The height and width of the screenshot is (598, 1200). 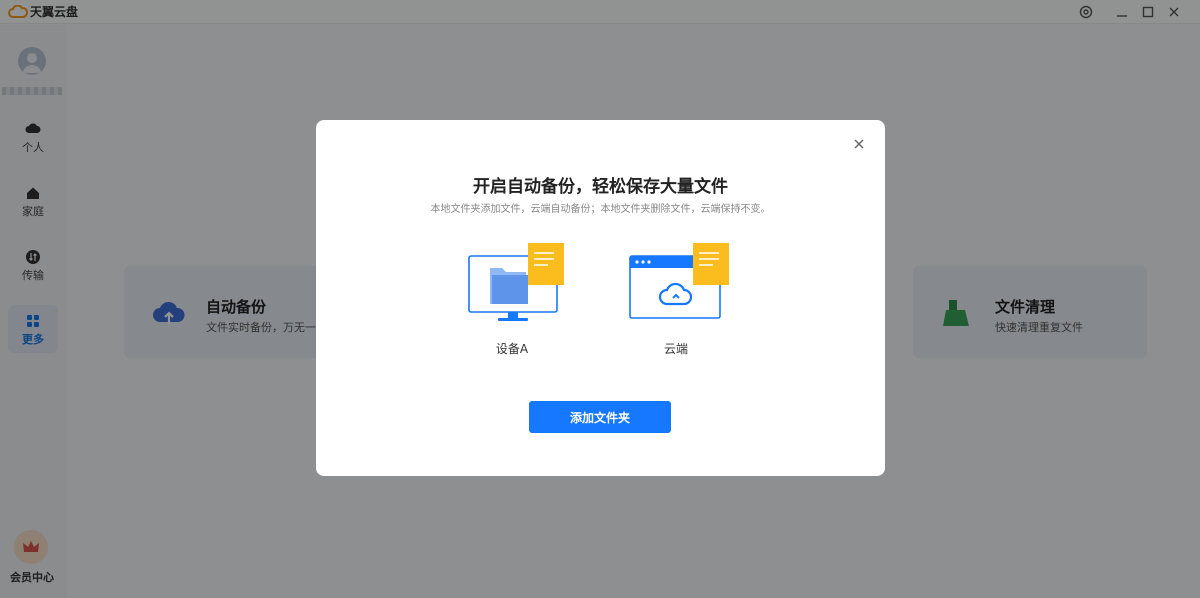 What do you see at coordinates (600, 209) in the screenshot?
I see `modal-subtitle: 本地文件夹添加文件，云端自动备份；本地文件夹删除文件，云端保持不变。` at bounding box center [600, 209].